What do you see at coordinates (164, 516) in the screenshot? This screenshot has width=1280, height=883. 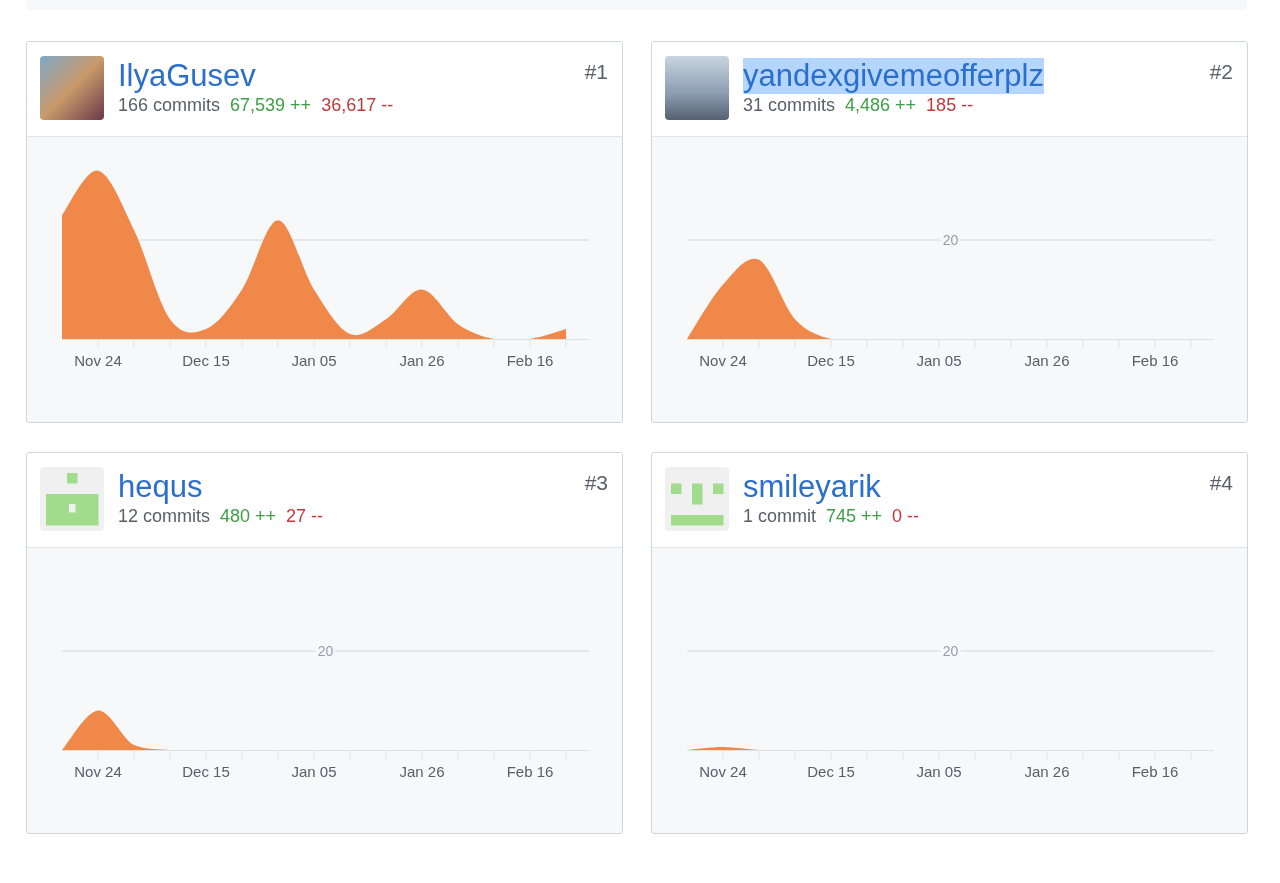 I see `commit-count: 12 commits` at bounding box center [164, 516].